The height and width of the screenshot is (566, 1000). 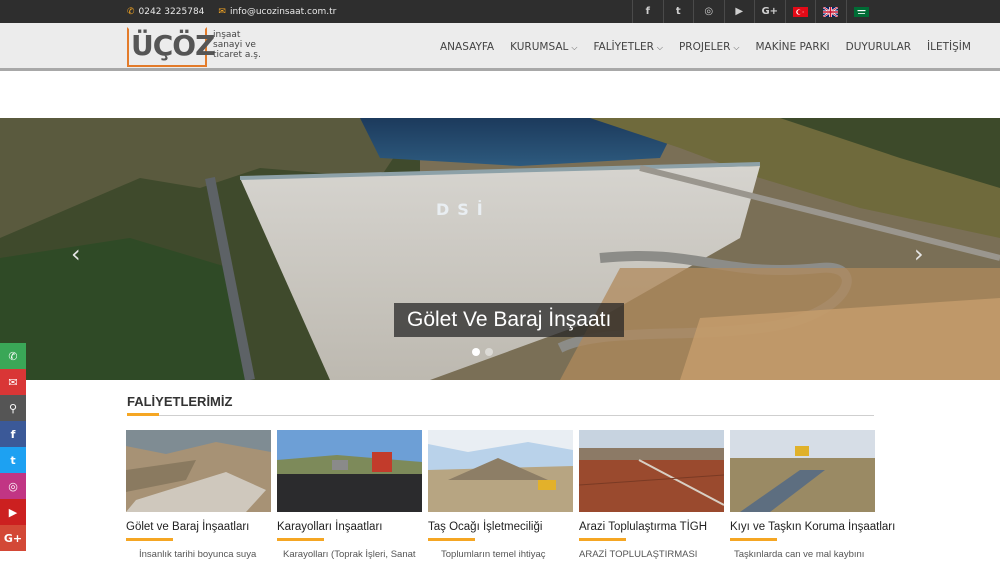 What do you see at coordinates (500, 415) in the screenshot?
I see `section-divider` at bounding box center [500, 415].